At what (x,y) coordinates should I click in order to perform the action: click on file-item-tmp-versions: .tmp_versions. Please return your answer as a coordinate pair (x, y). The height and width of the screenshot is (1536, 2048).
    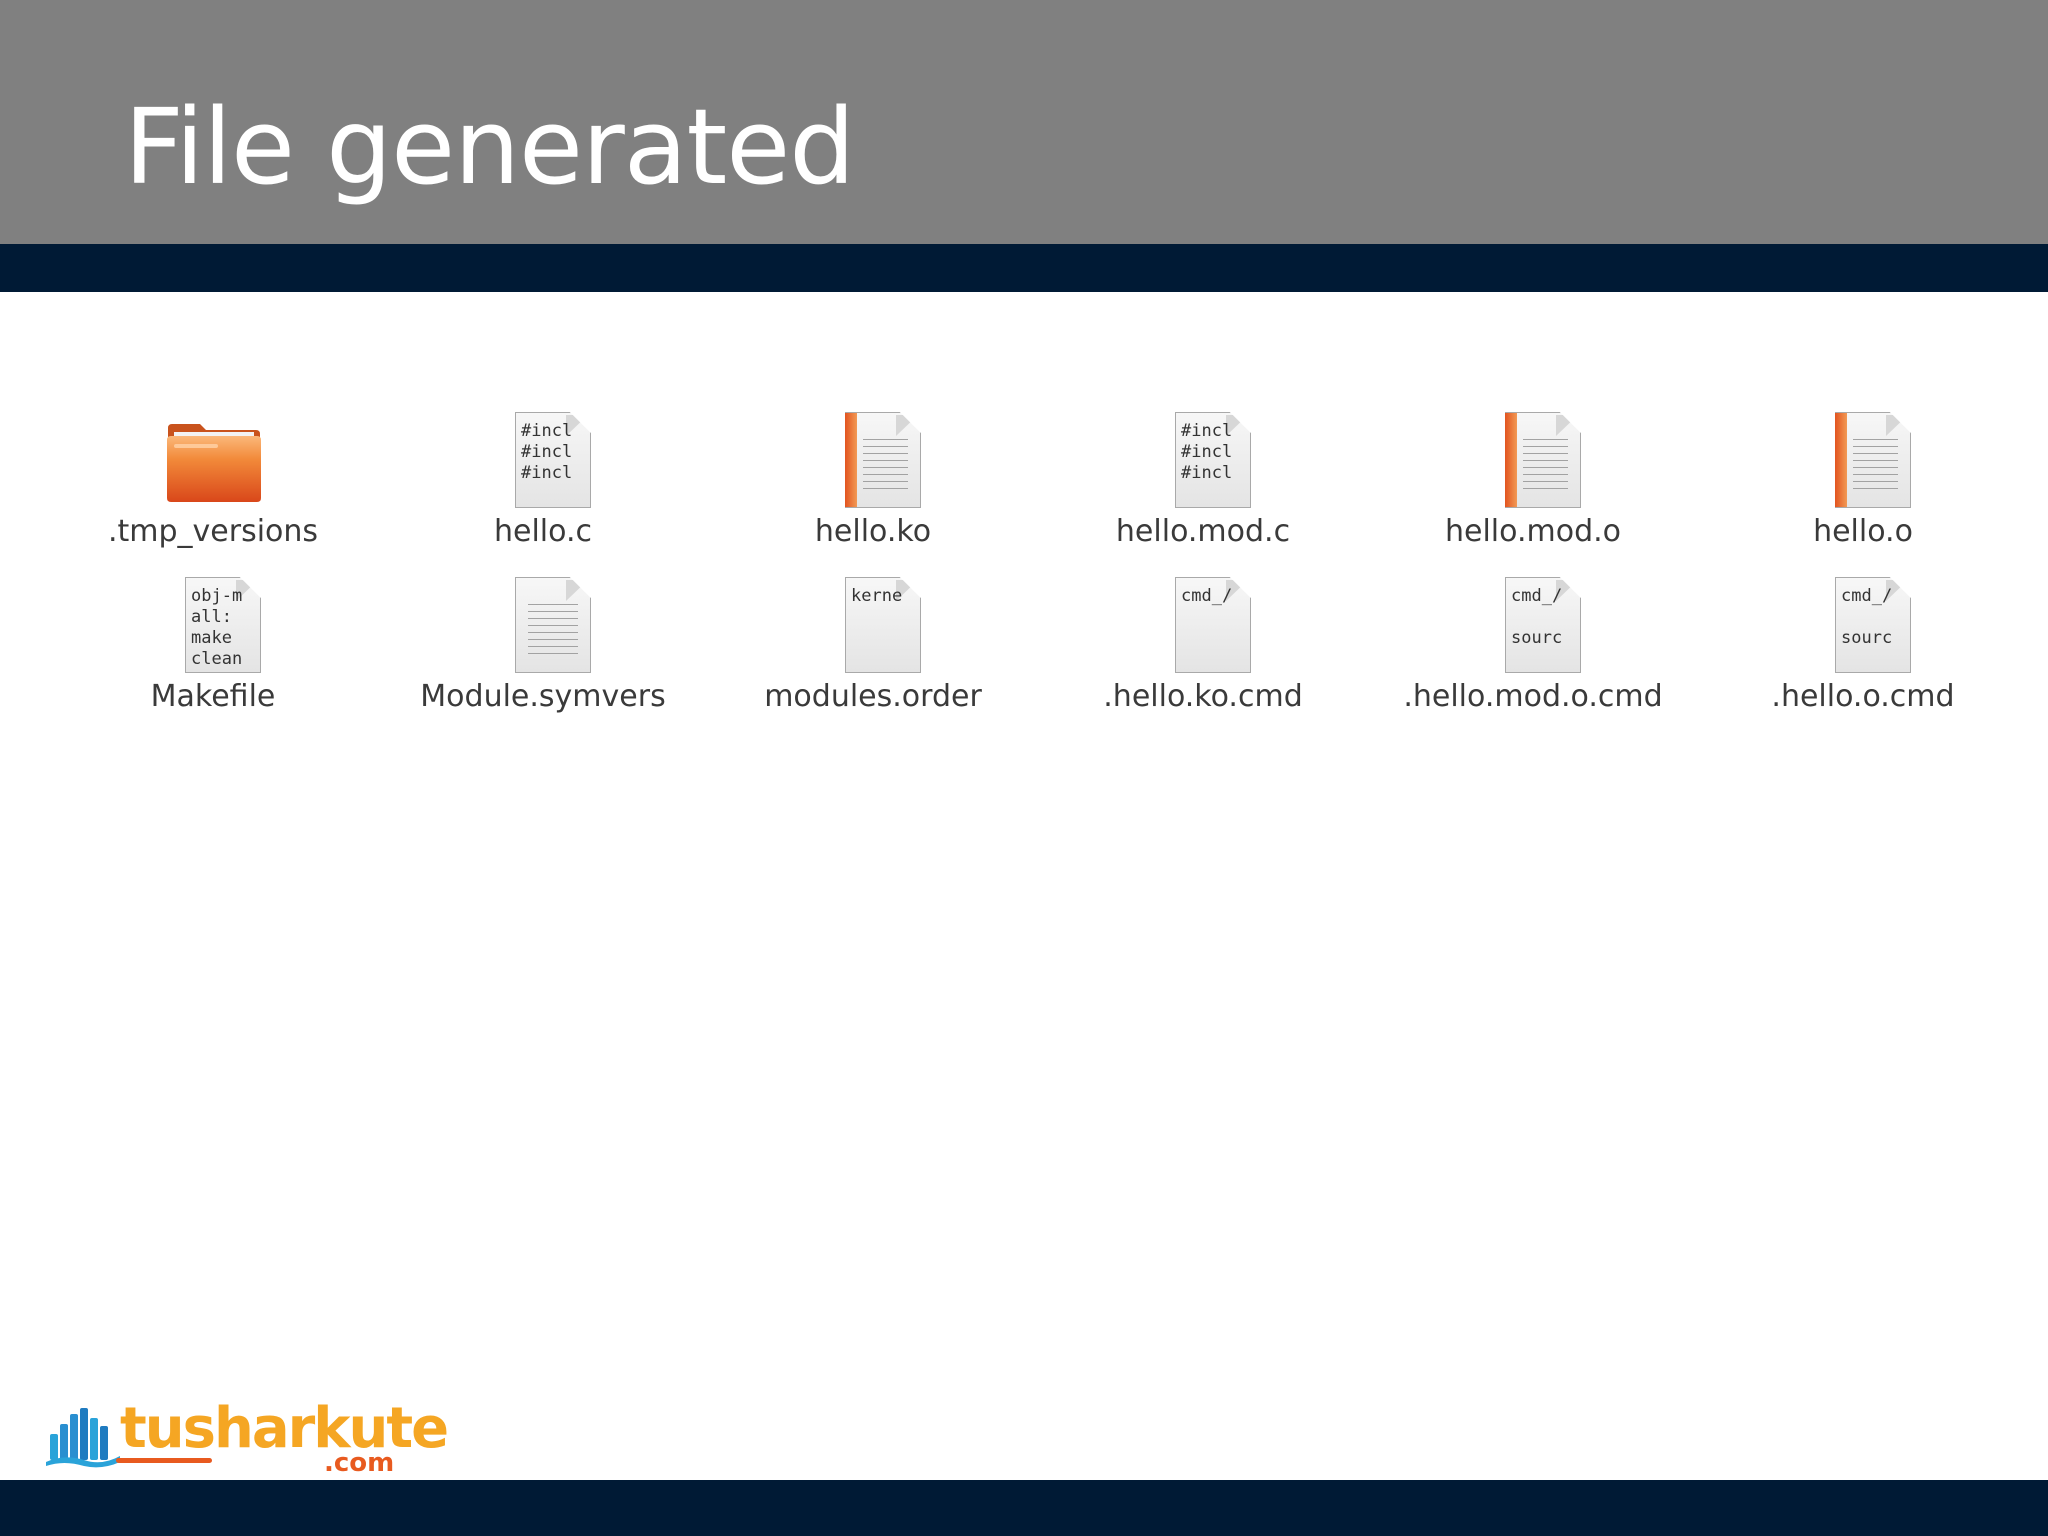
    Looking at the image, I should click on (213, 492).